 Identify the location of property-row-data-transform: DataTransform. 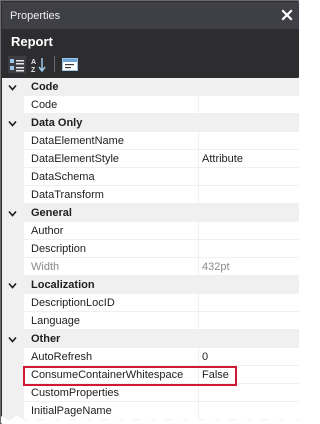
(150, 195).